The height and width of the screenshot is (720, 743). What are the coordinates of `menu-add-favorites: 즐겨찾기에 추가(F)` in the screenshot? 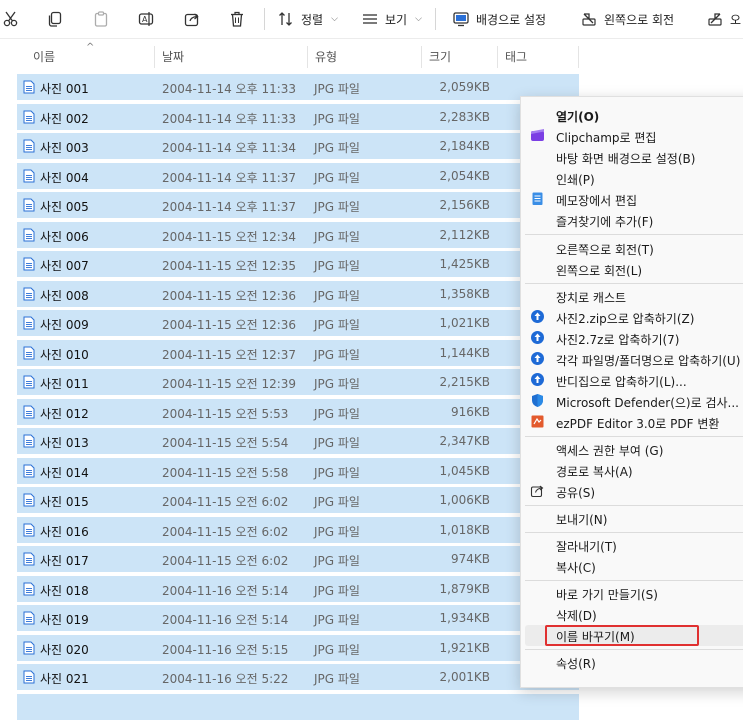 It's located at (632, 220).